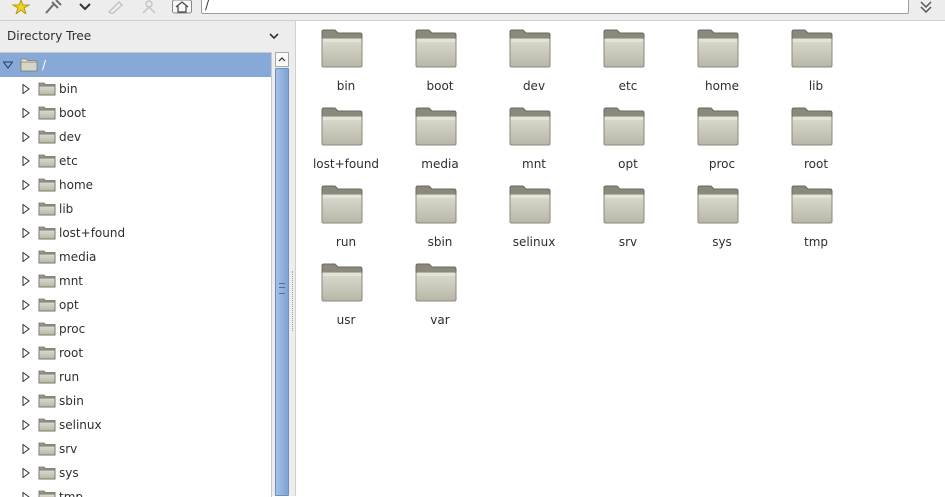  I want to click on folder-item: run, so click(341, 216).